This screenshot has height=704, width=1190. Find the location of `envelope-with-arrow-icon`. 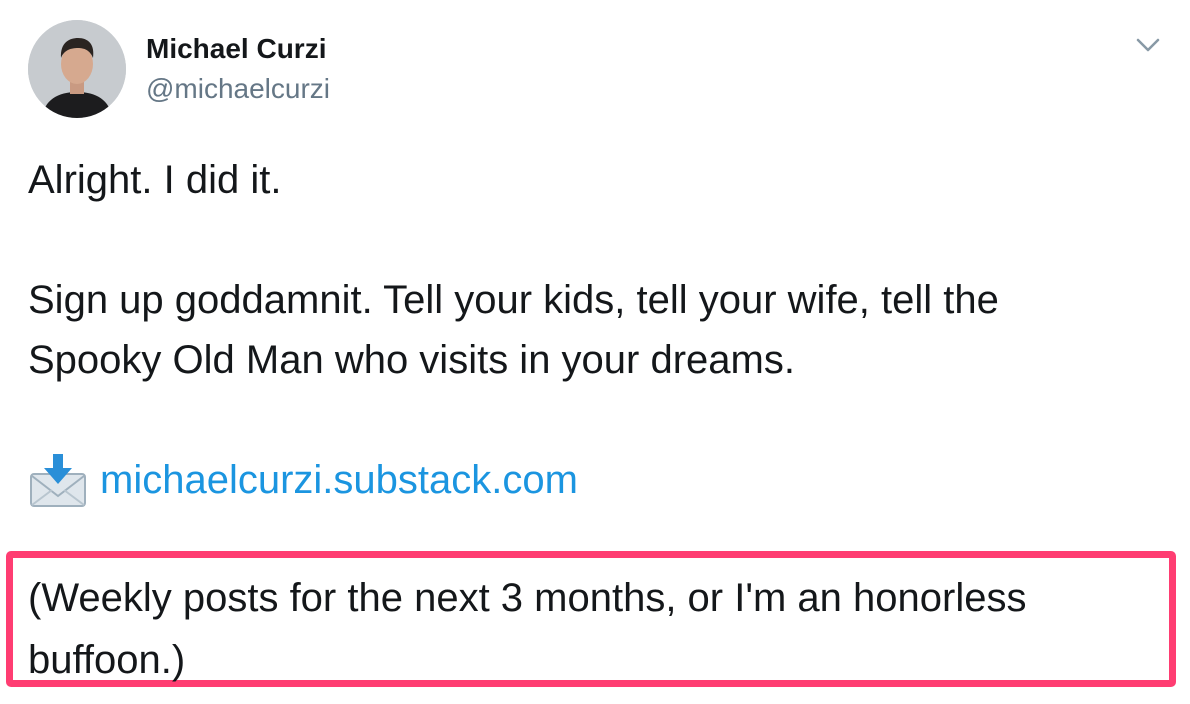

envelope-with-arrow-icon is located at coordinates (58, 480).